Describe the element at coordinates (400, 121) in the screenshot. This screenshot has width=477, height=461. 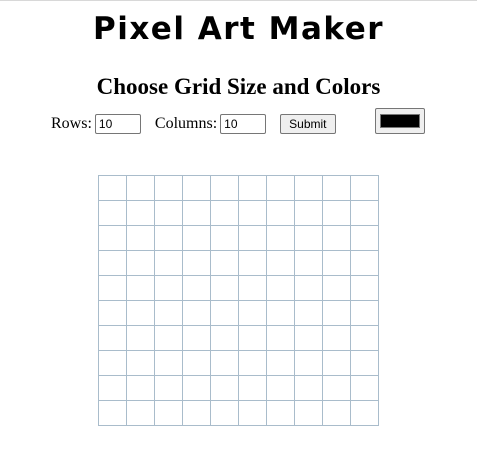
I see `color-picker` at that location.